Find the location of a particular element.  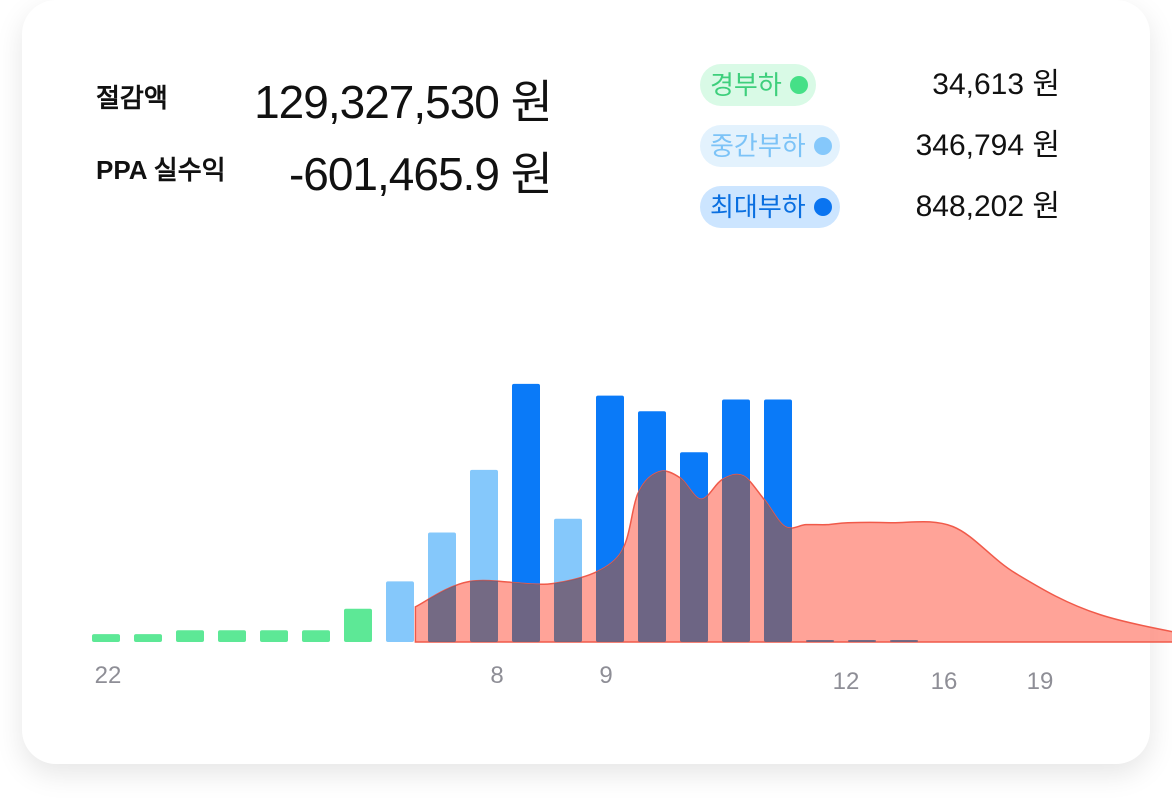

bar-mid is located at coordinates (400, 611).